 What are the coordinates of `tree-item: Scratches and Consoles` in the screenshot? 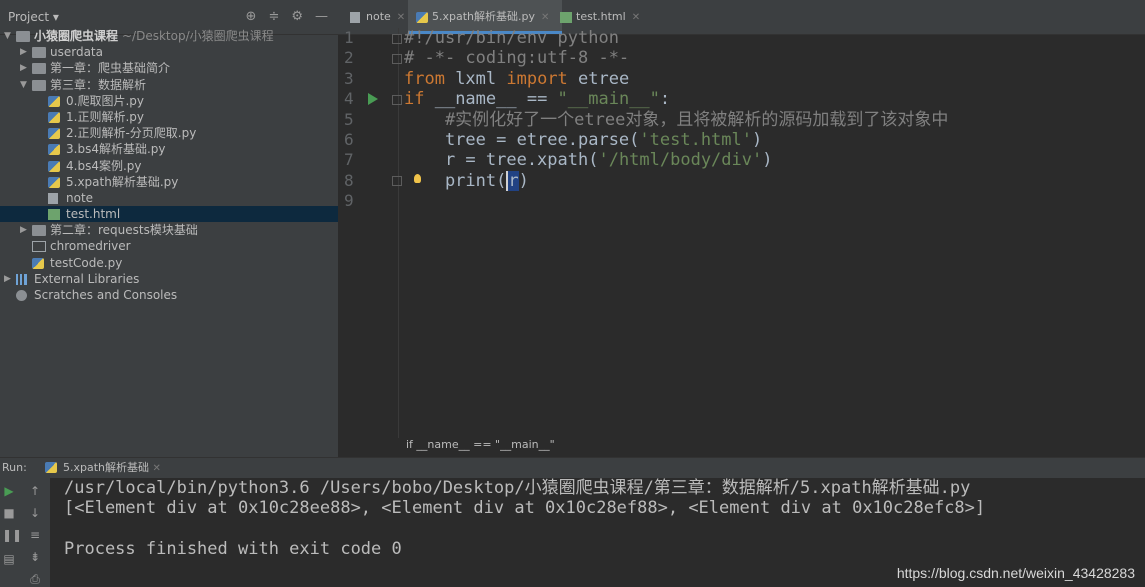 It's located at (169, 295).